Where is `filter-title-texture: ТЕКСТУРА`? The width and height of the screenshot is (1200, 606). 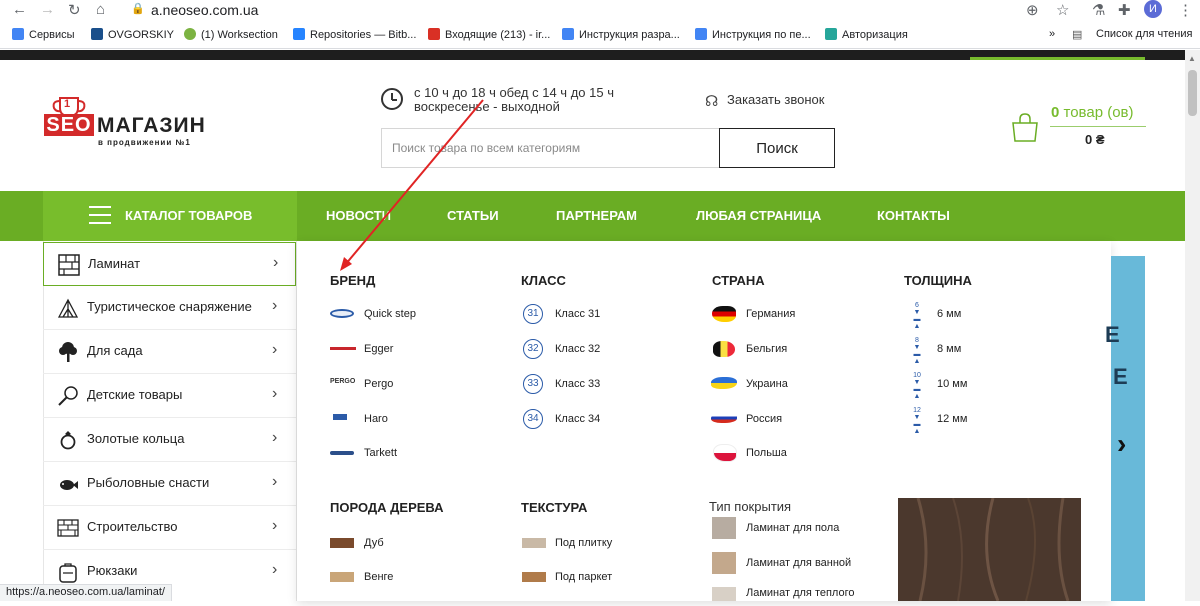
filter-title-texture: ТЕКСТУРА is located at coordinates (554, 507).